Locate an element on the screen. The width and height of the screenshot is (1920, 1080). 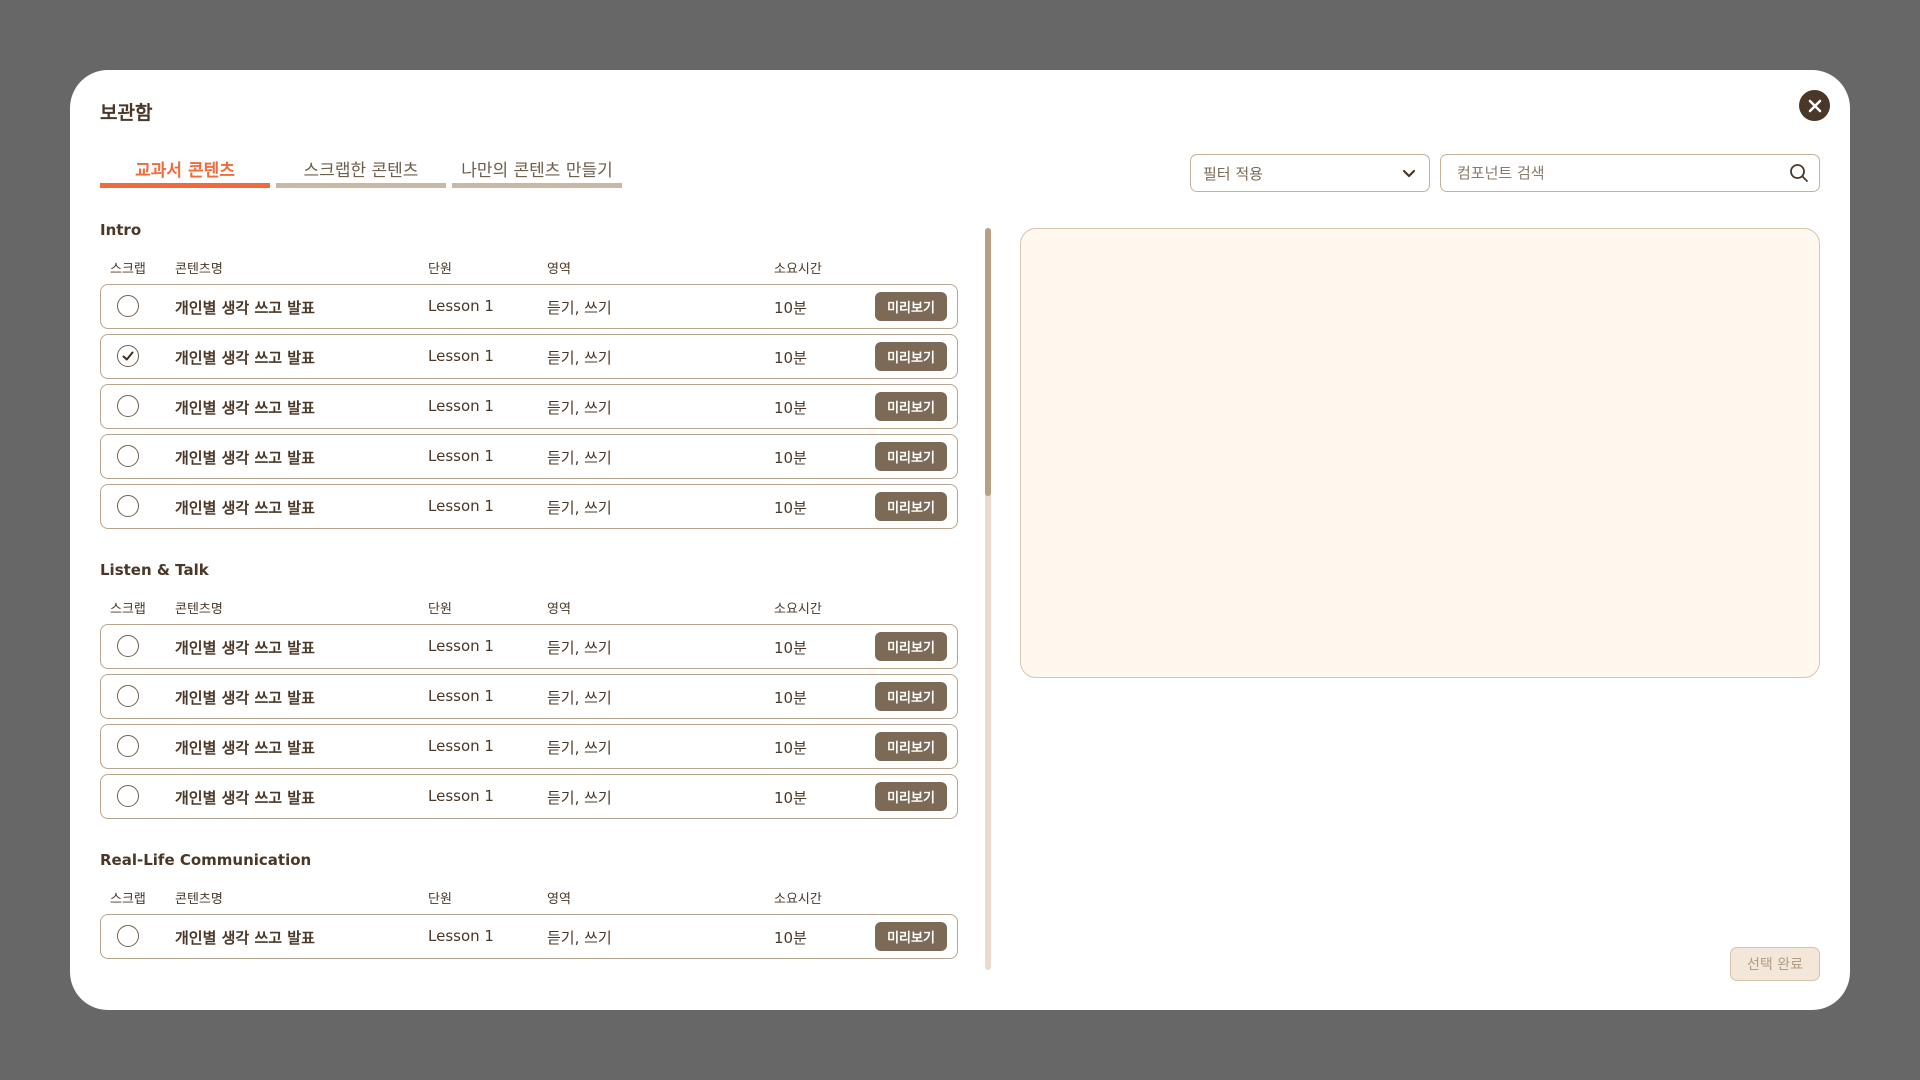
close-icon is located at coordinates (1814, 105).